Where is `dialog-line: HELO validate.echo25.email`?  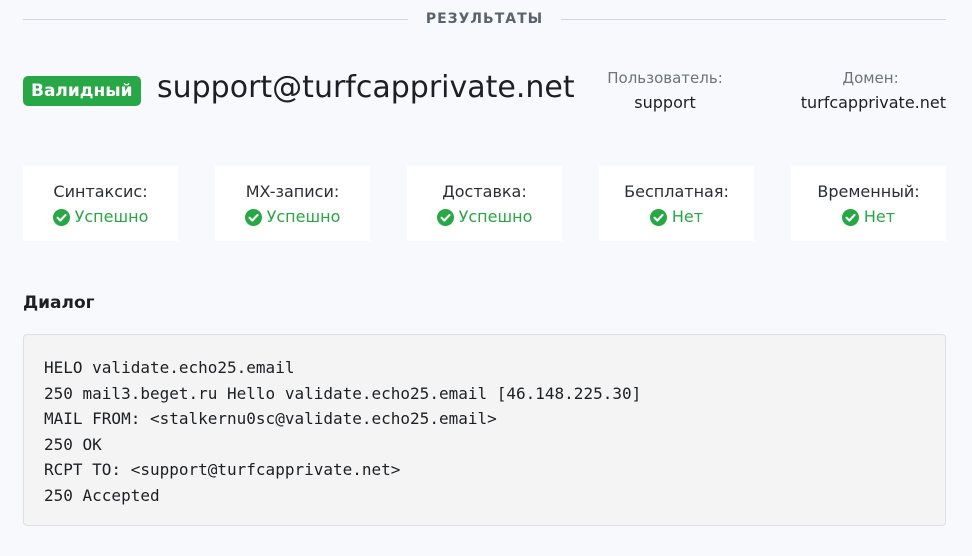 dialog-line: HELO validate.echo25.email is located at coordinates (169, 367).